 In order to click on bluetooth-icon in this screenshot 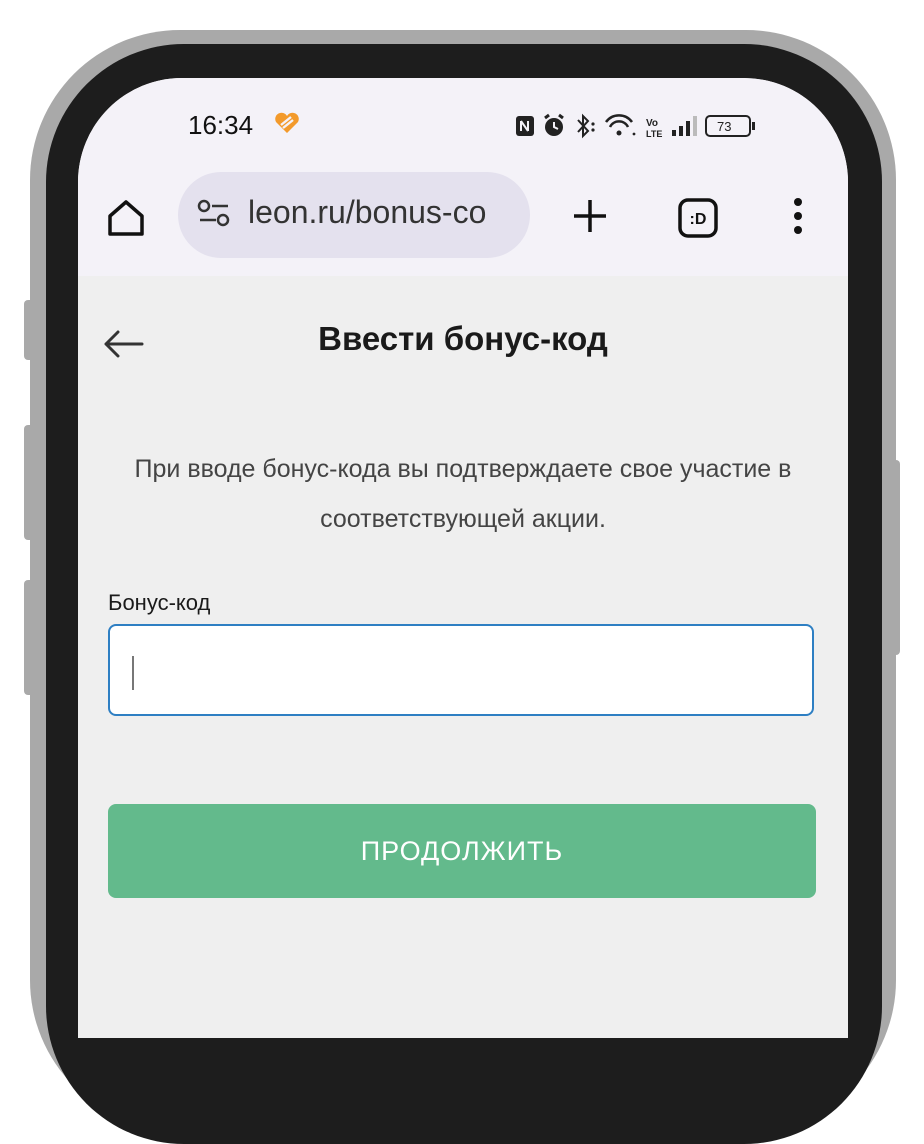, I will do `click(586, 126)`.